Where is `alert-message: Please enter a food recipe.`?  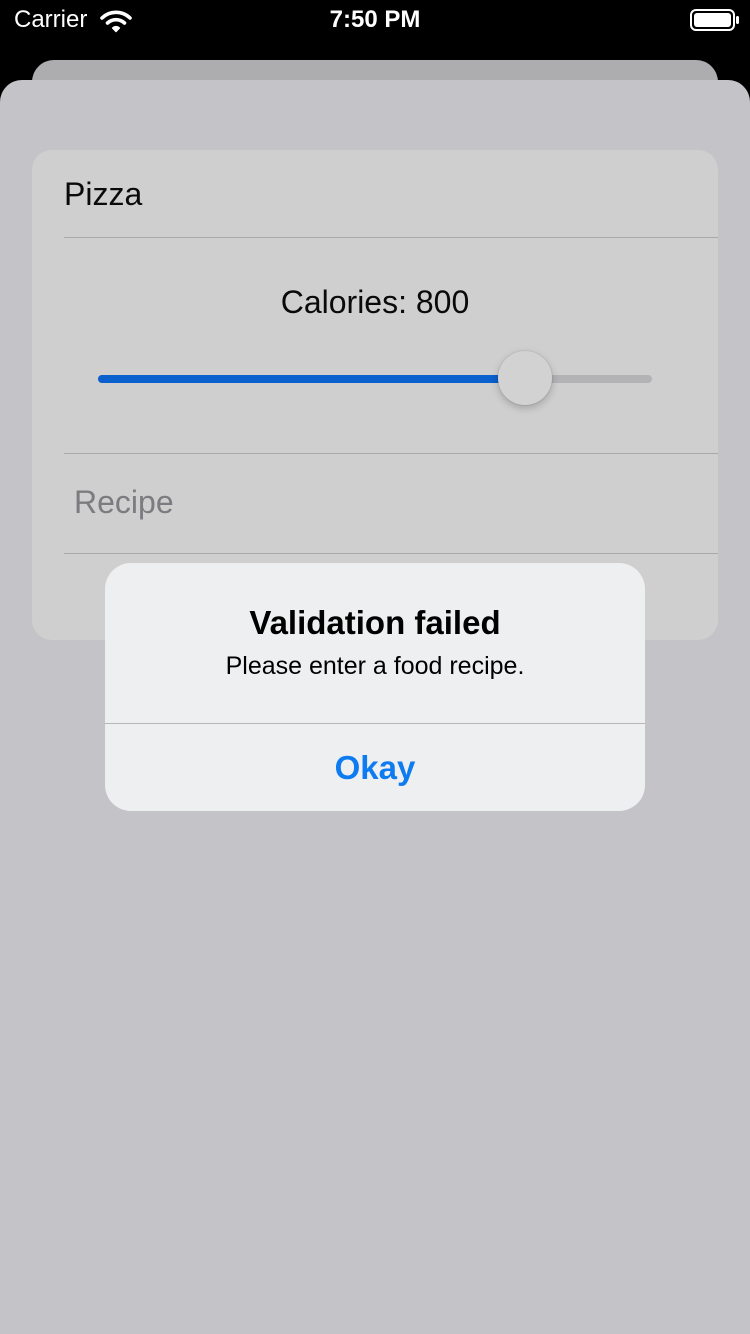 alert-message: Please enter a food recipe. is located at coordinates (375, 666).